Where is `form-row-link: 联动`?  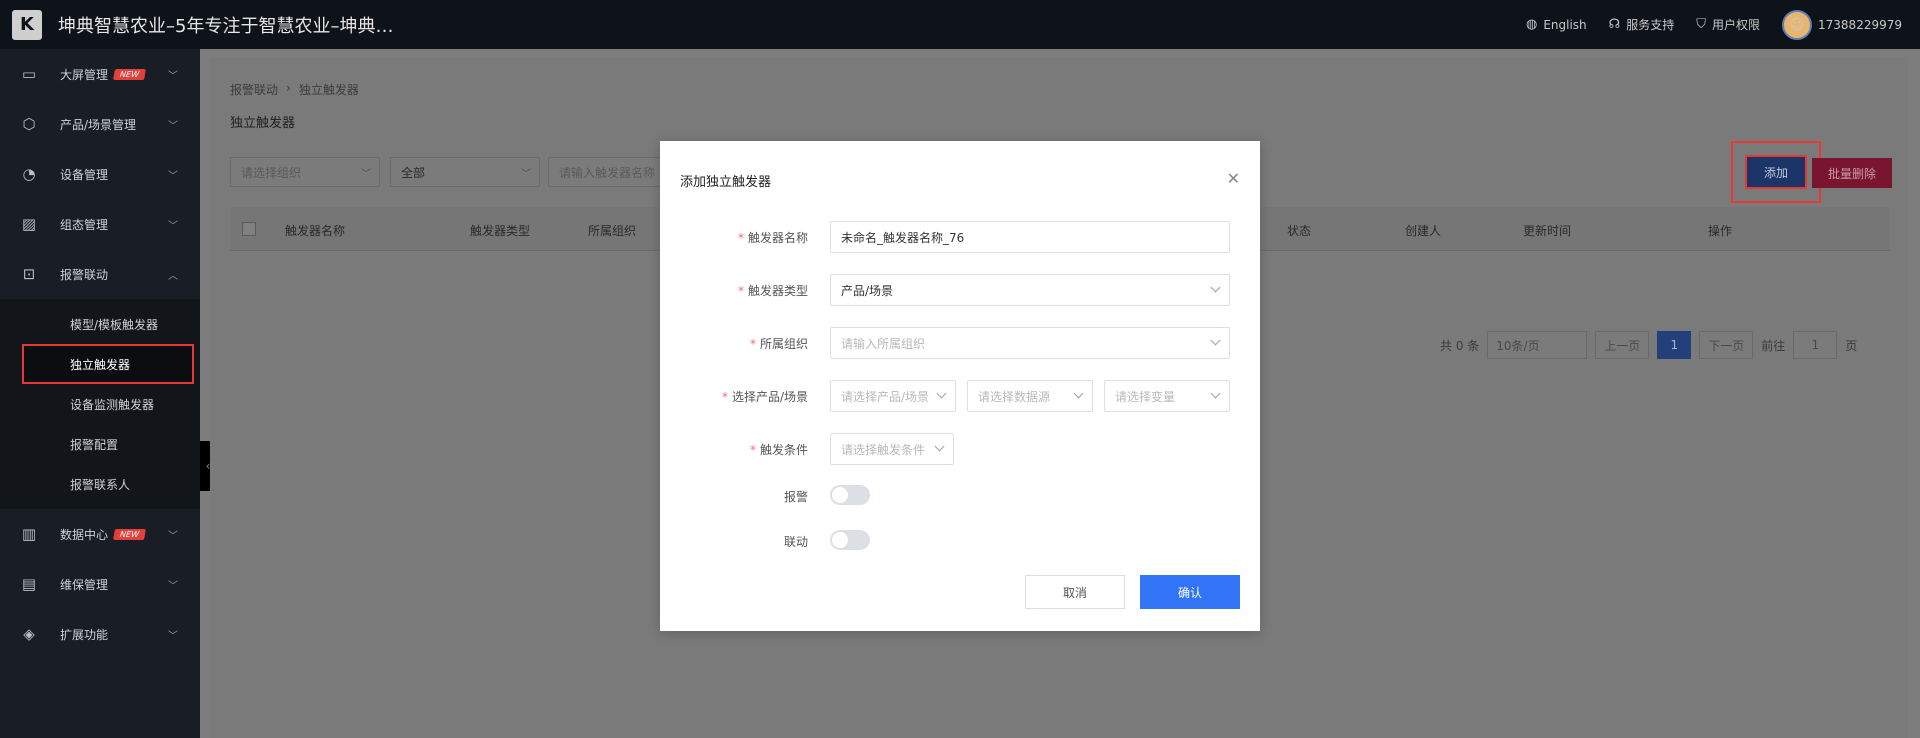 form-row-link: 联动 is located at coordinates (960, 541).